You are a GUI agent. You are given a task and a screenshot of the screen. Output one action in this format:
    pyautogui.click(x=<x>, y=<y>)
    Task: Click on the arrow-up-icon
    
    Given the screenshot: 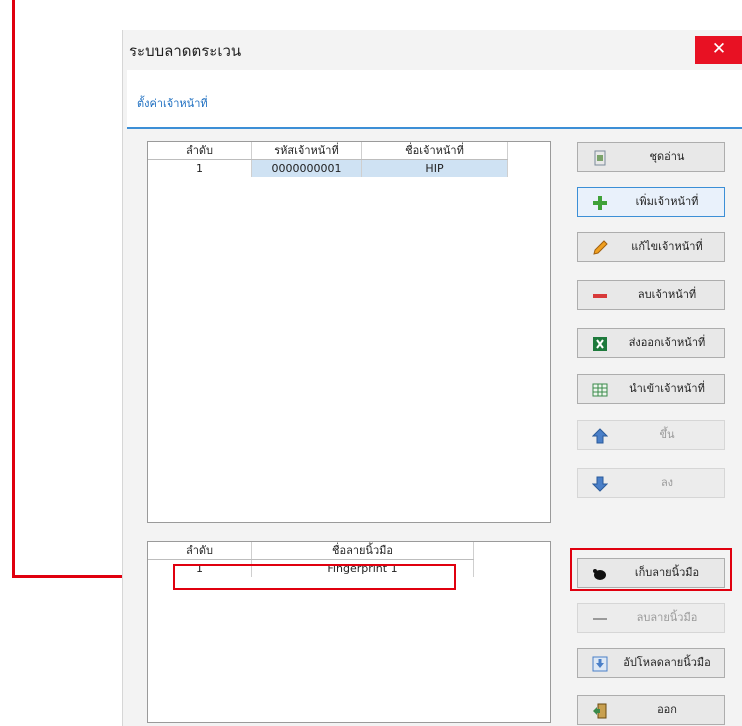 What is the action you would take?
    pyautogui.click(x=600, y=436)
    